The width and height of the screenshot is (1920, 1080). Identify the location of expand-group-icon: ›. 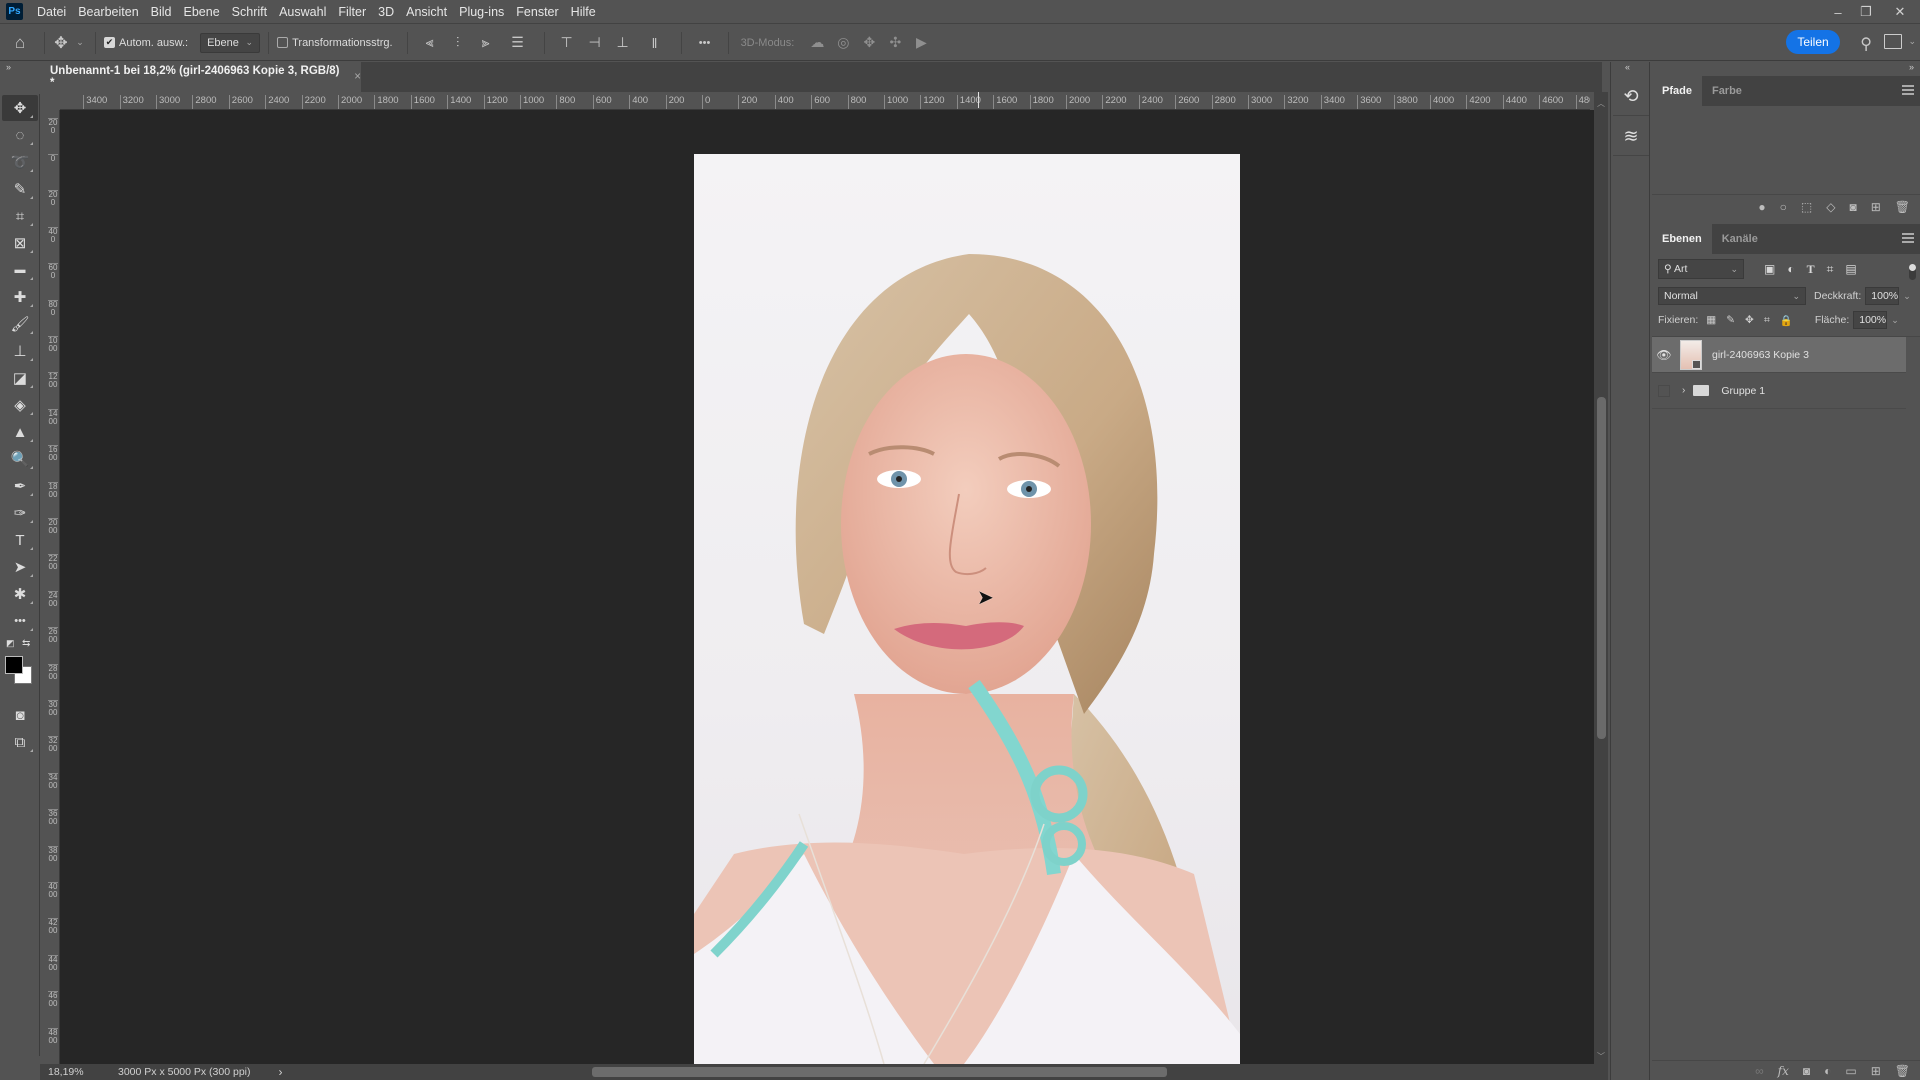
(1683, 390).